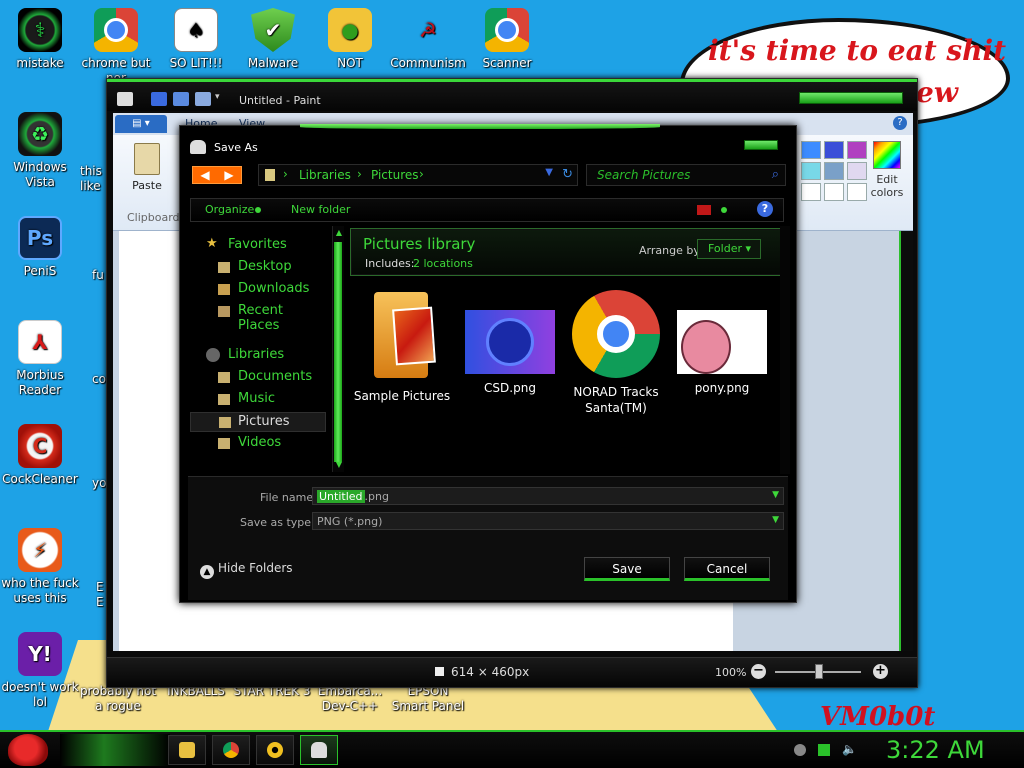 The width and height of the screenshot is (1024, 768). I want to click on hide-folders-button: ▲ Hide Folders, so click(246, 570).